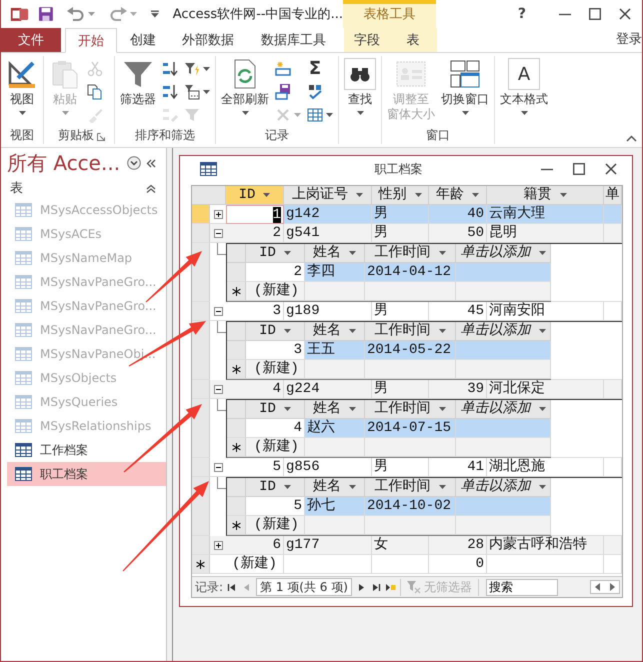  What do you see at coordinates (151, 163) in the screenshot?
I see `collapse-pane-icon` at bounding box center [151, 163].